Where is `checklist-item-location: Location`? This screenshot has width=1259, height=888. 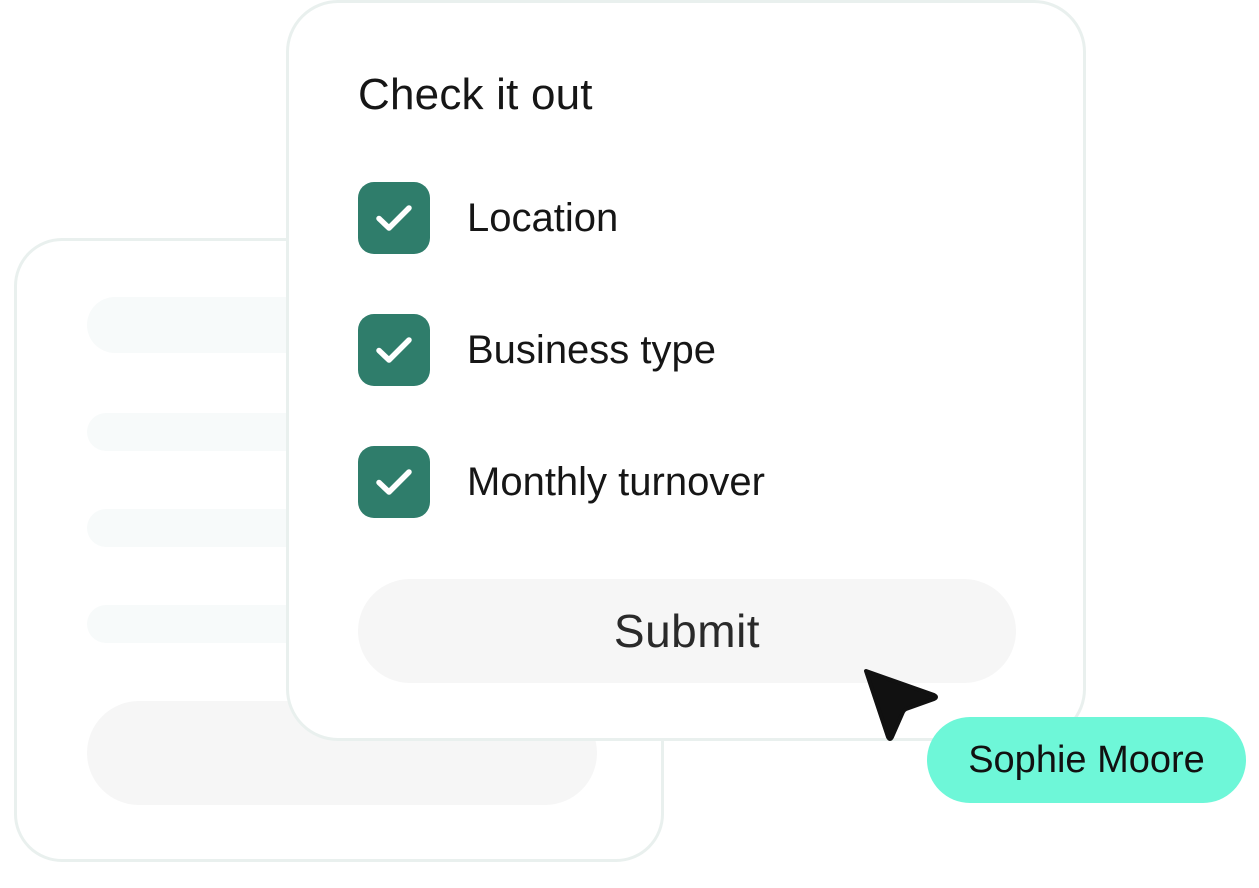
checklist-item-location: Location is located at coordinates (488, 218).